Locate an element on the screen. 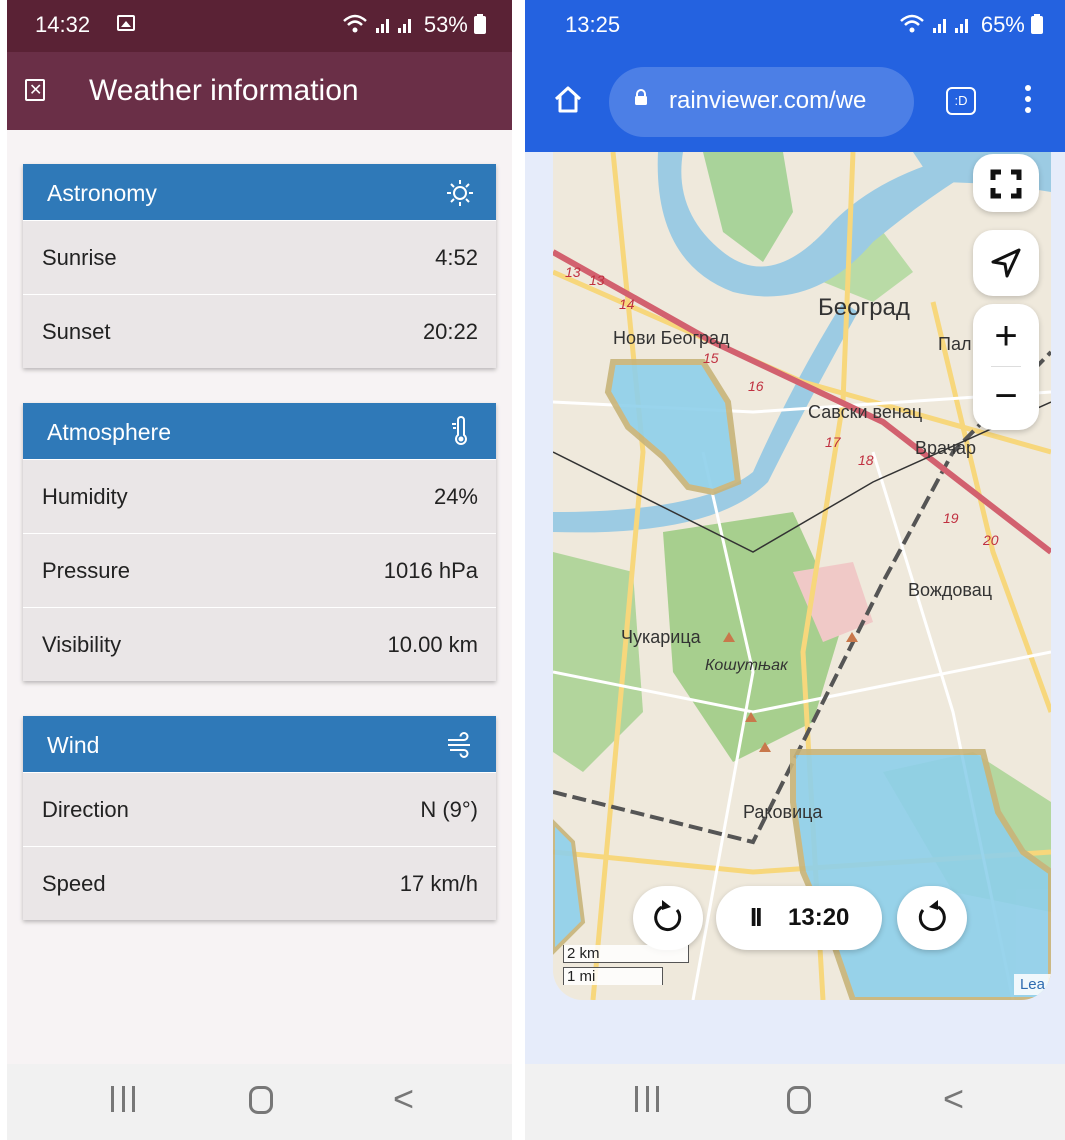  speed-row: Speed 17 km/h is located at coordinates (259, 883).